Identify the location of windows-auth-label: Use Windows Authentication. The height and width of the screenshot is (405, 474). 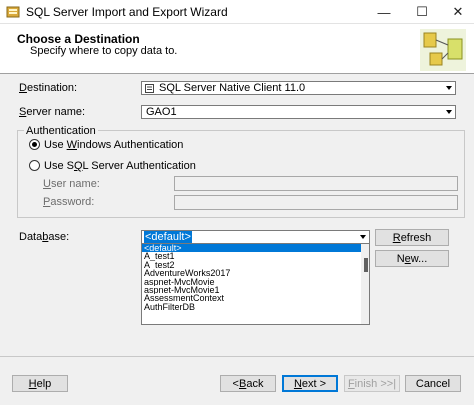
(113, 145).